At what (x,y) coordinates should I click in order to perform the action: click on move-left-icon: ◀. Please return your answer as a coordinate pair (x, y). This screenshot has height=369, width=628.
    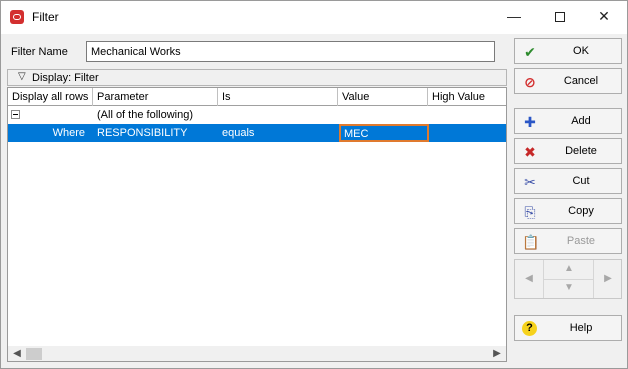
    Looking at the image, I should click on (529, 278).